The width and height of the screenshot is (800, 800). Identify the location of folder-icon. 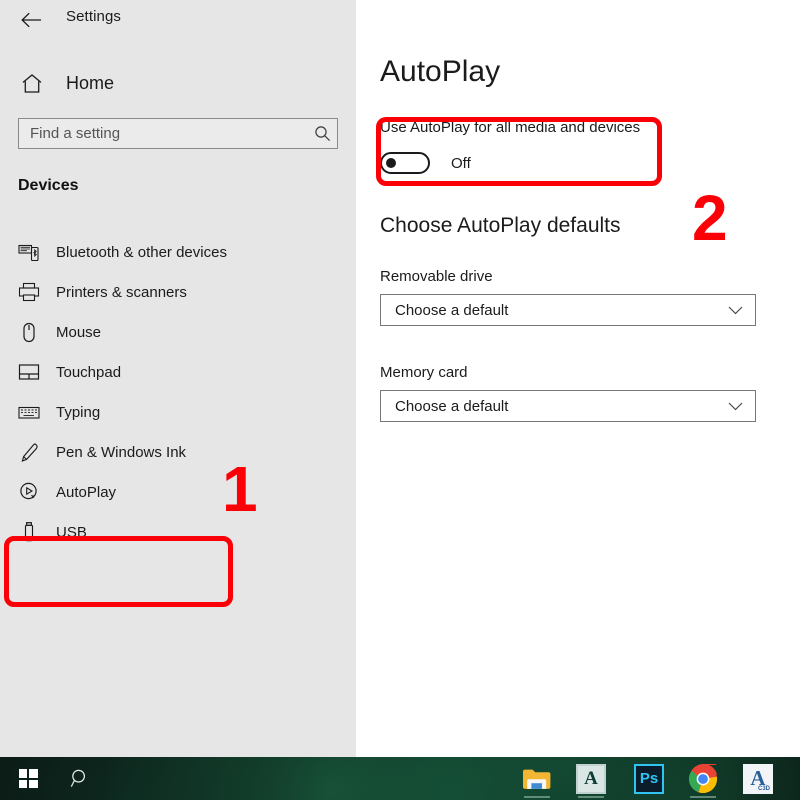
(537, 779).